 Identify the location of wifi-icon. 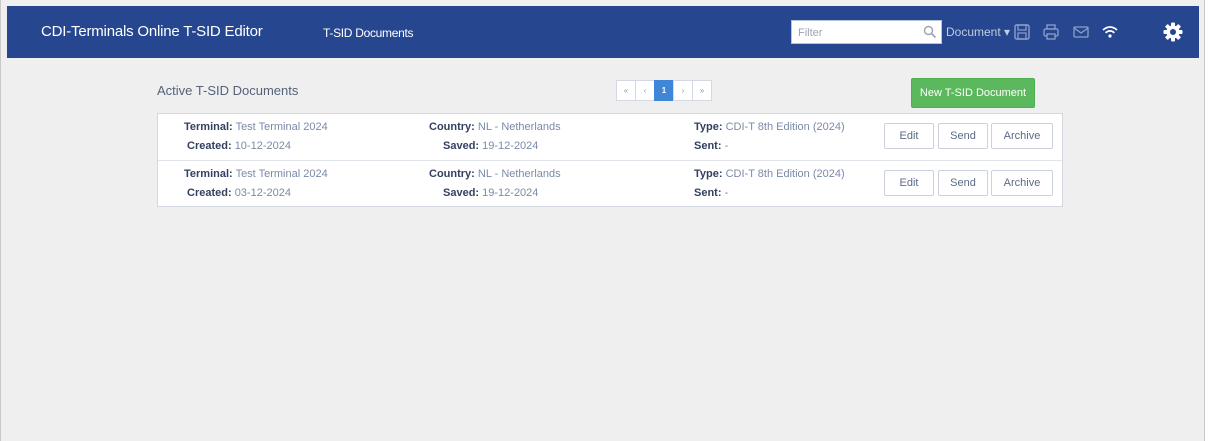
(1110, 32).